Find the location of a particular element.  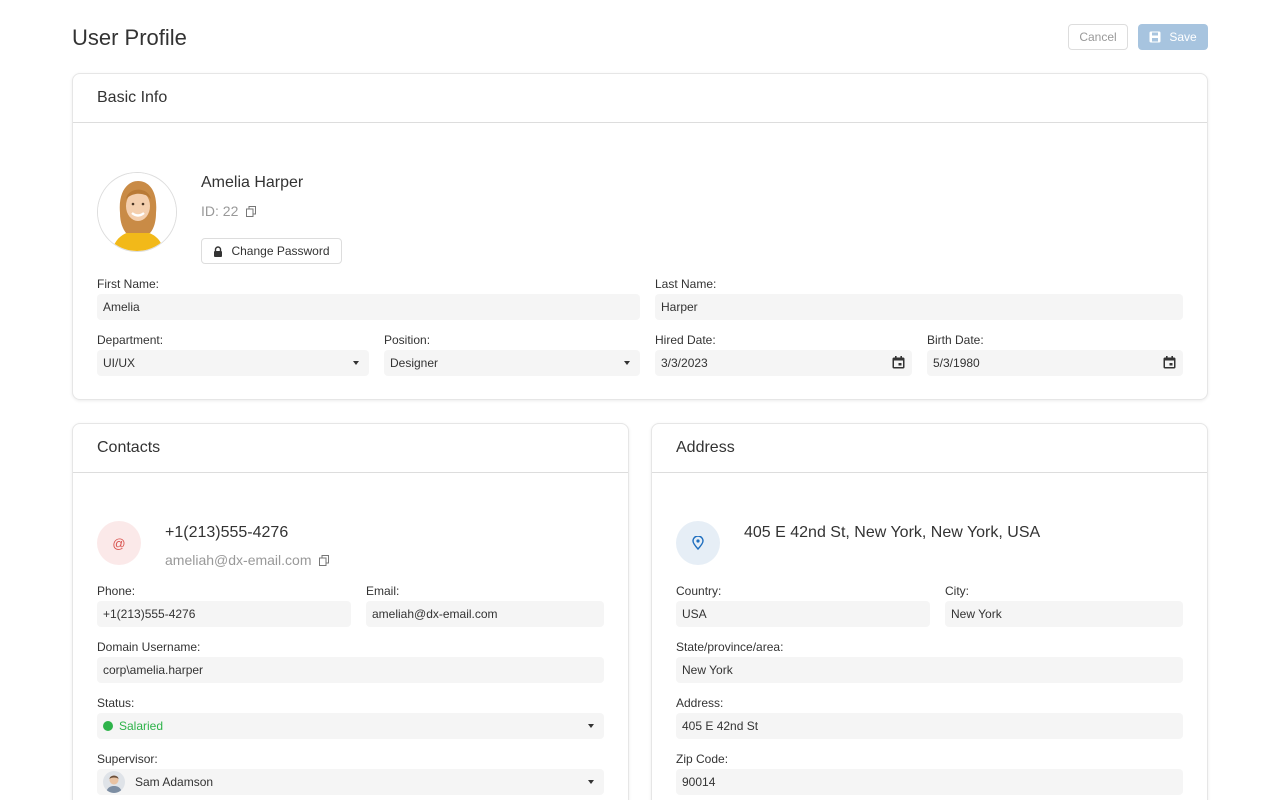

phone-label: Phone: is located at coordinates (116, 591).